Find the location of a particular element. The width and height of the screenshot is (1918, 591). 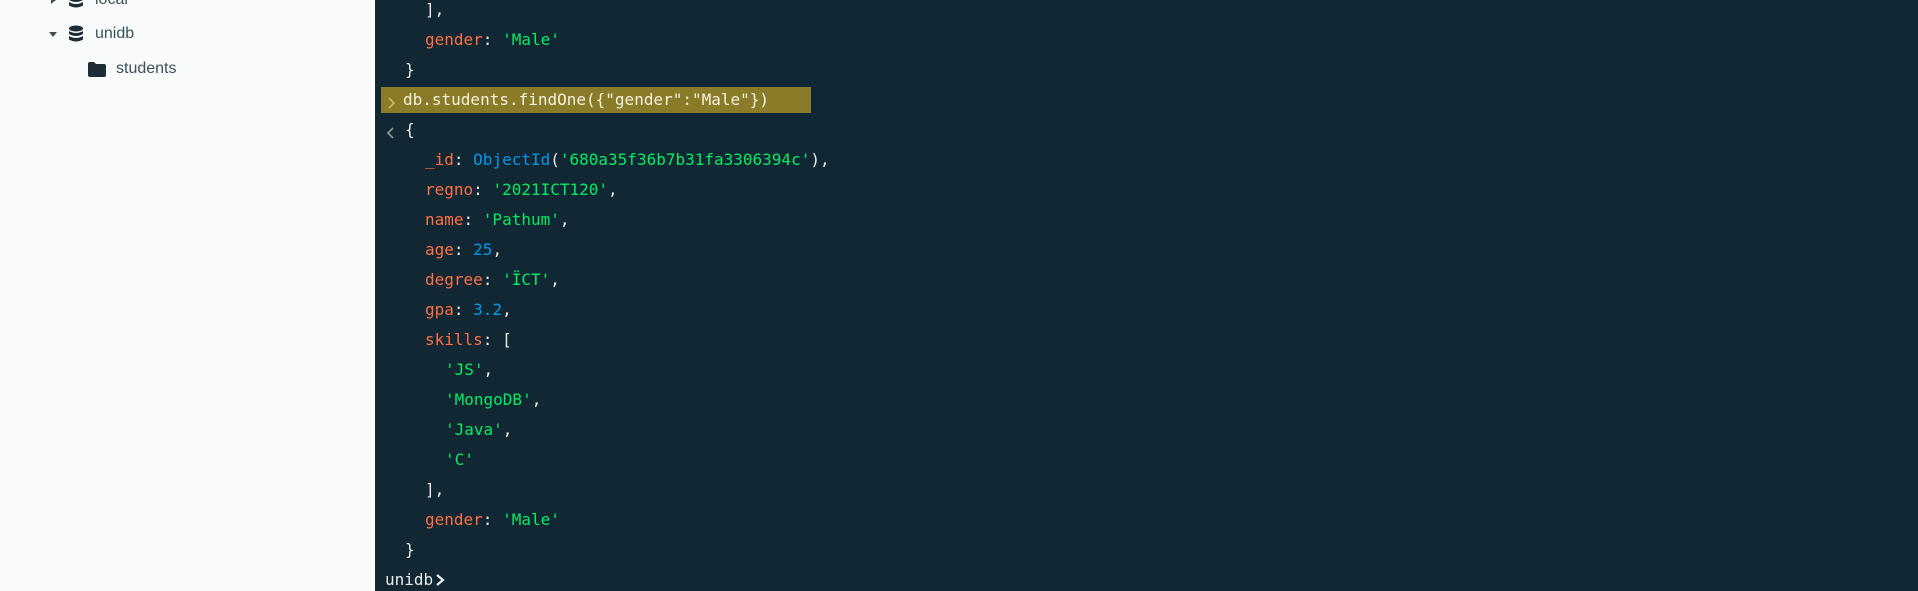

field-key: degree is located at coordinates (454, 279).